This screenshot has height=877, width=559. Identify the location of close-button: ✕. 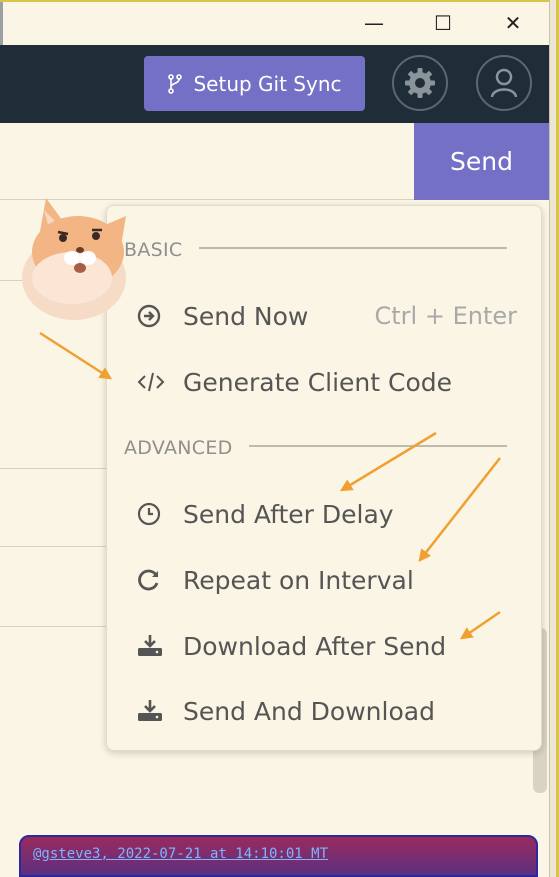
(513, 23).